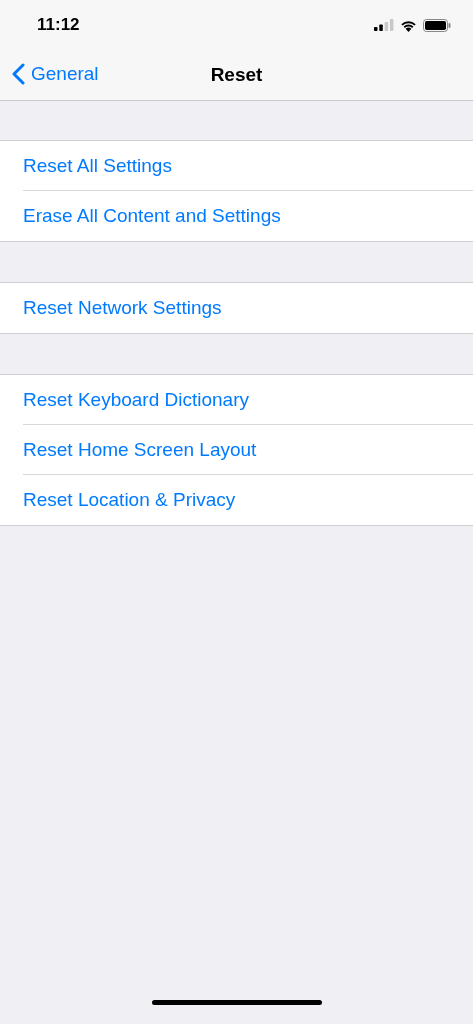 The image size is (473, 1024). I want to click on reset-action: Reset Location & Privacy, so click(129, 500).